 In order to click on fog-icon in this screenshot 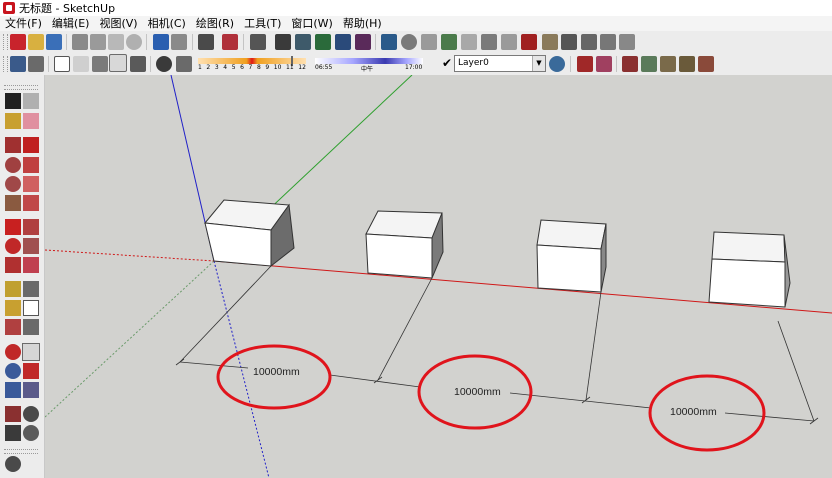, I will do `click(184, 64)`.